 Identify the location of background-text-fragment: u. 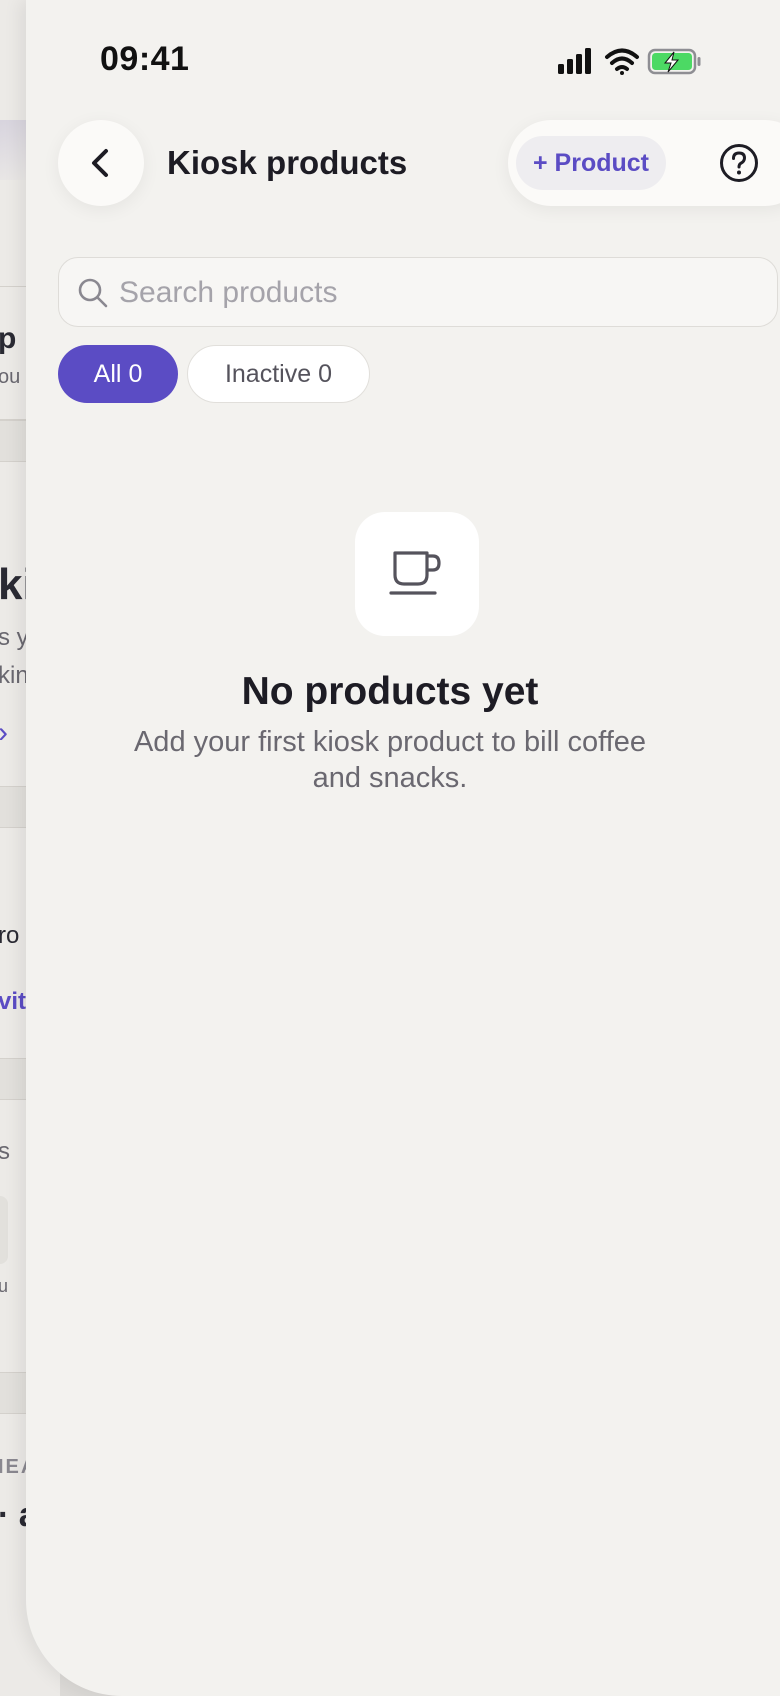
(4, 1286).